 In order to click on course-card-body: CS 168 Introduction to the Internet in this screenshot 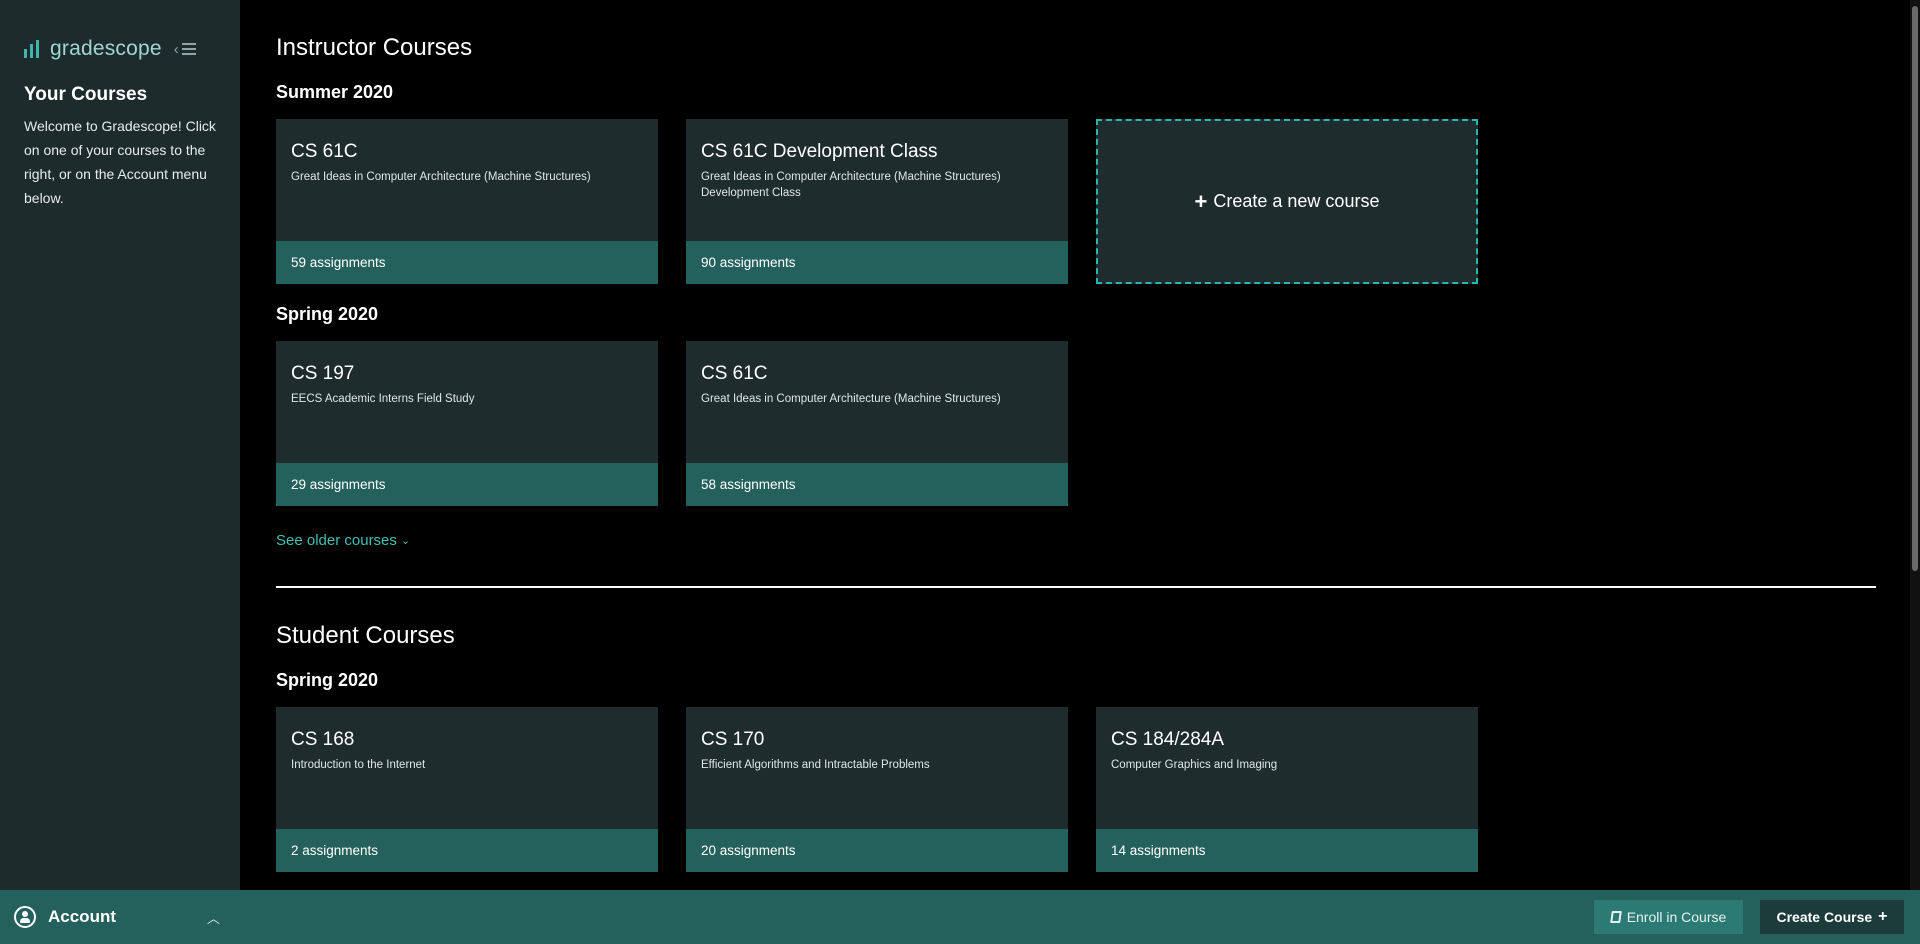, I will do `click(467, 768)`.